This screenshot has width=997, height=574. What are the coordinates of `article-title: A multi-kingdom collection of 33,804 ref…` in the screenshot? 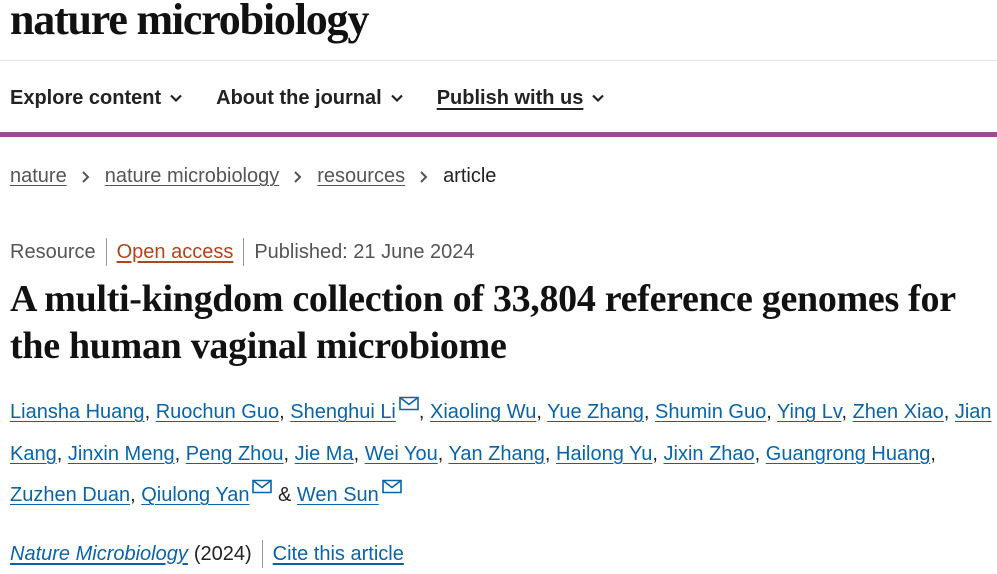 It's located at (483, 322).